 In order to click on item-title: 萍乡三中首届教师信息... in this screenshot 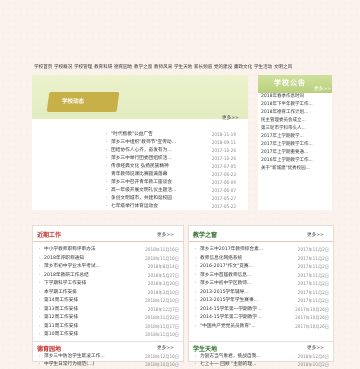, I will do `click(225, 275)`.